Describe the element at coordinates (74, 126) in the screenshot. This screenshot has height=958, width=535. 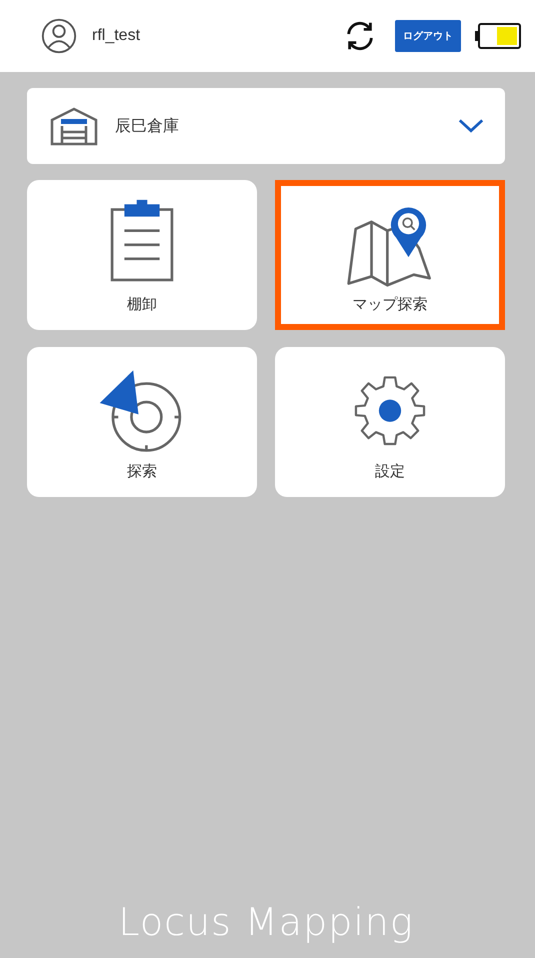
I see `warehouse-icon` at that location.